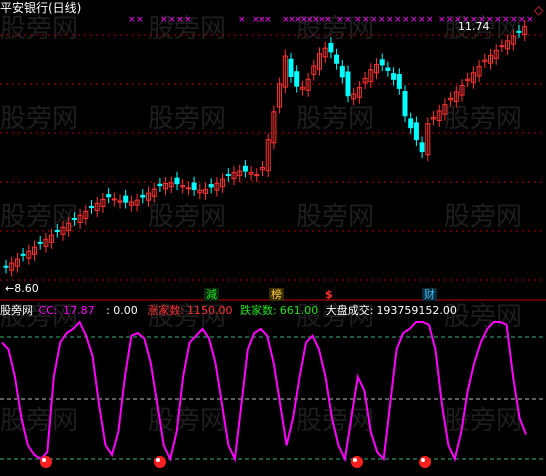 The image size is (546, 476). What do you see at coordinates (349, 310) in the screenshot?
I see `market-volume-label: 大盘成交:` at bounding box center [349, 310].